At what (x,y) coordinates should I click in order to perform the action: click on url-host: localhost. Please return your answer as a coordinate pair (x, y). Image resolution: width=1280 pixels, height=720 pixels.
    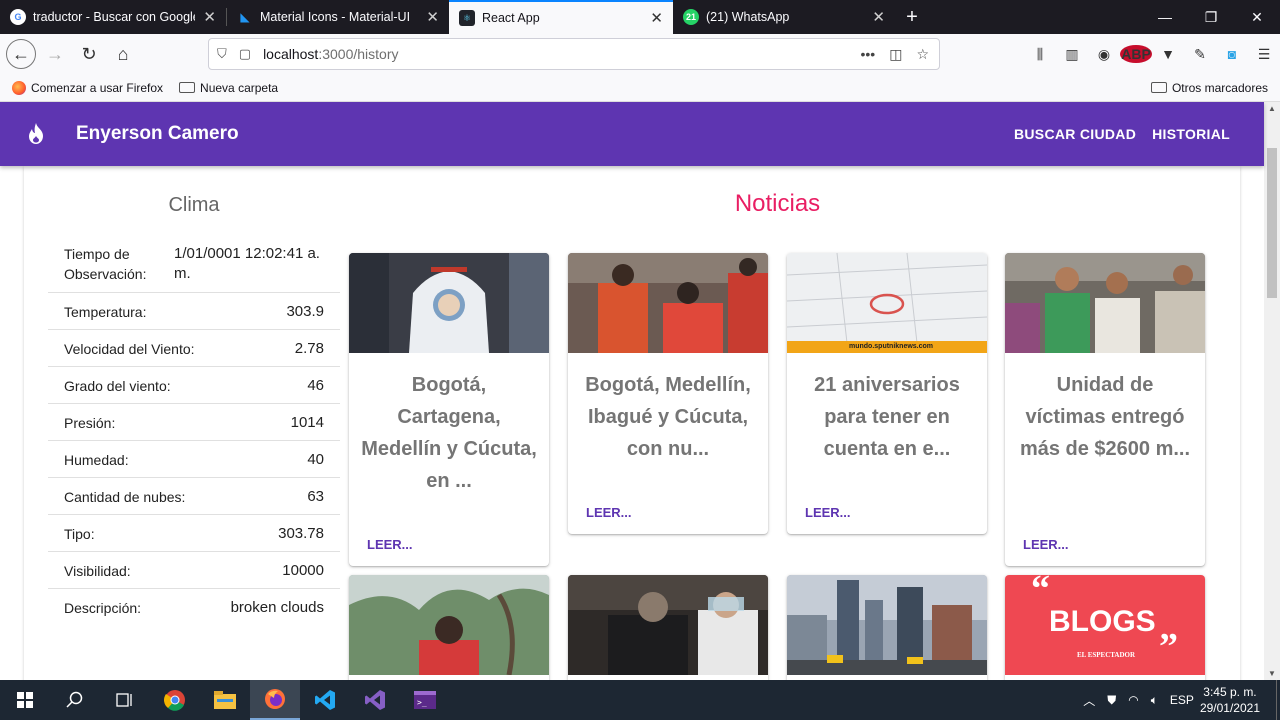
    Looking at the image, I should click on (291, 54).